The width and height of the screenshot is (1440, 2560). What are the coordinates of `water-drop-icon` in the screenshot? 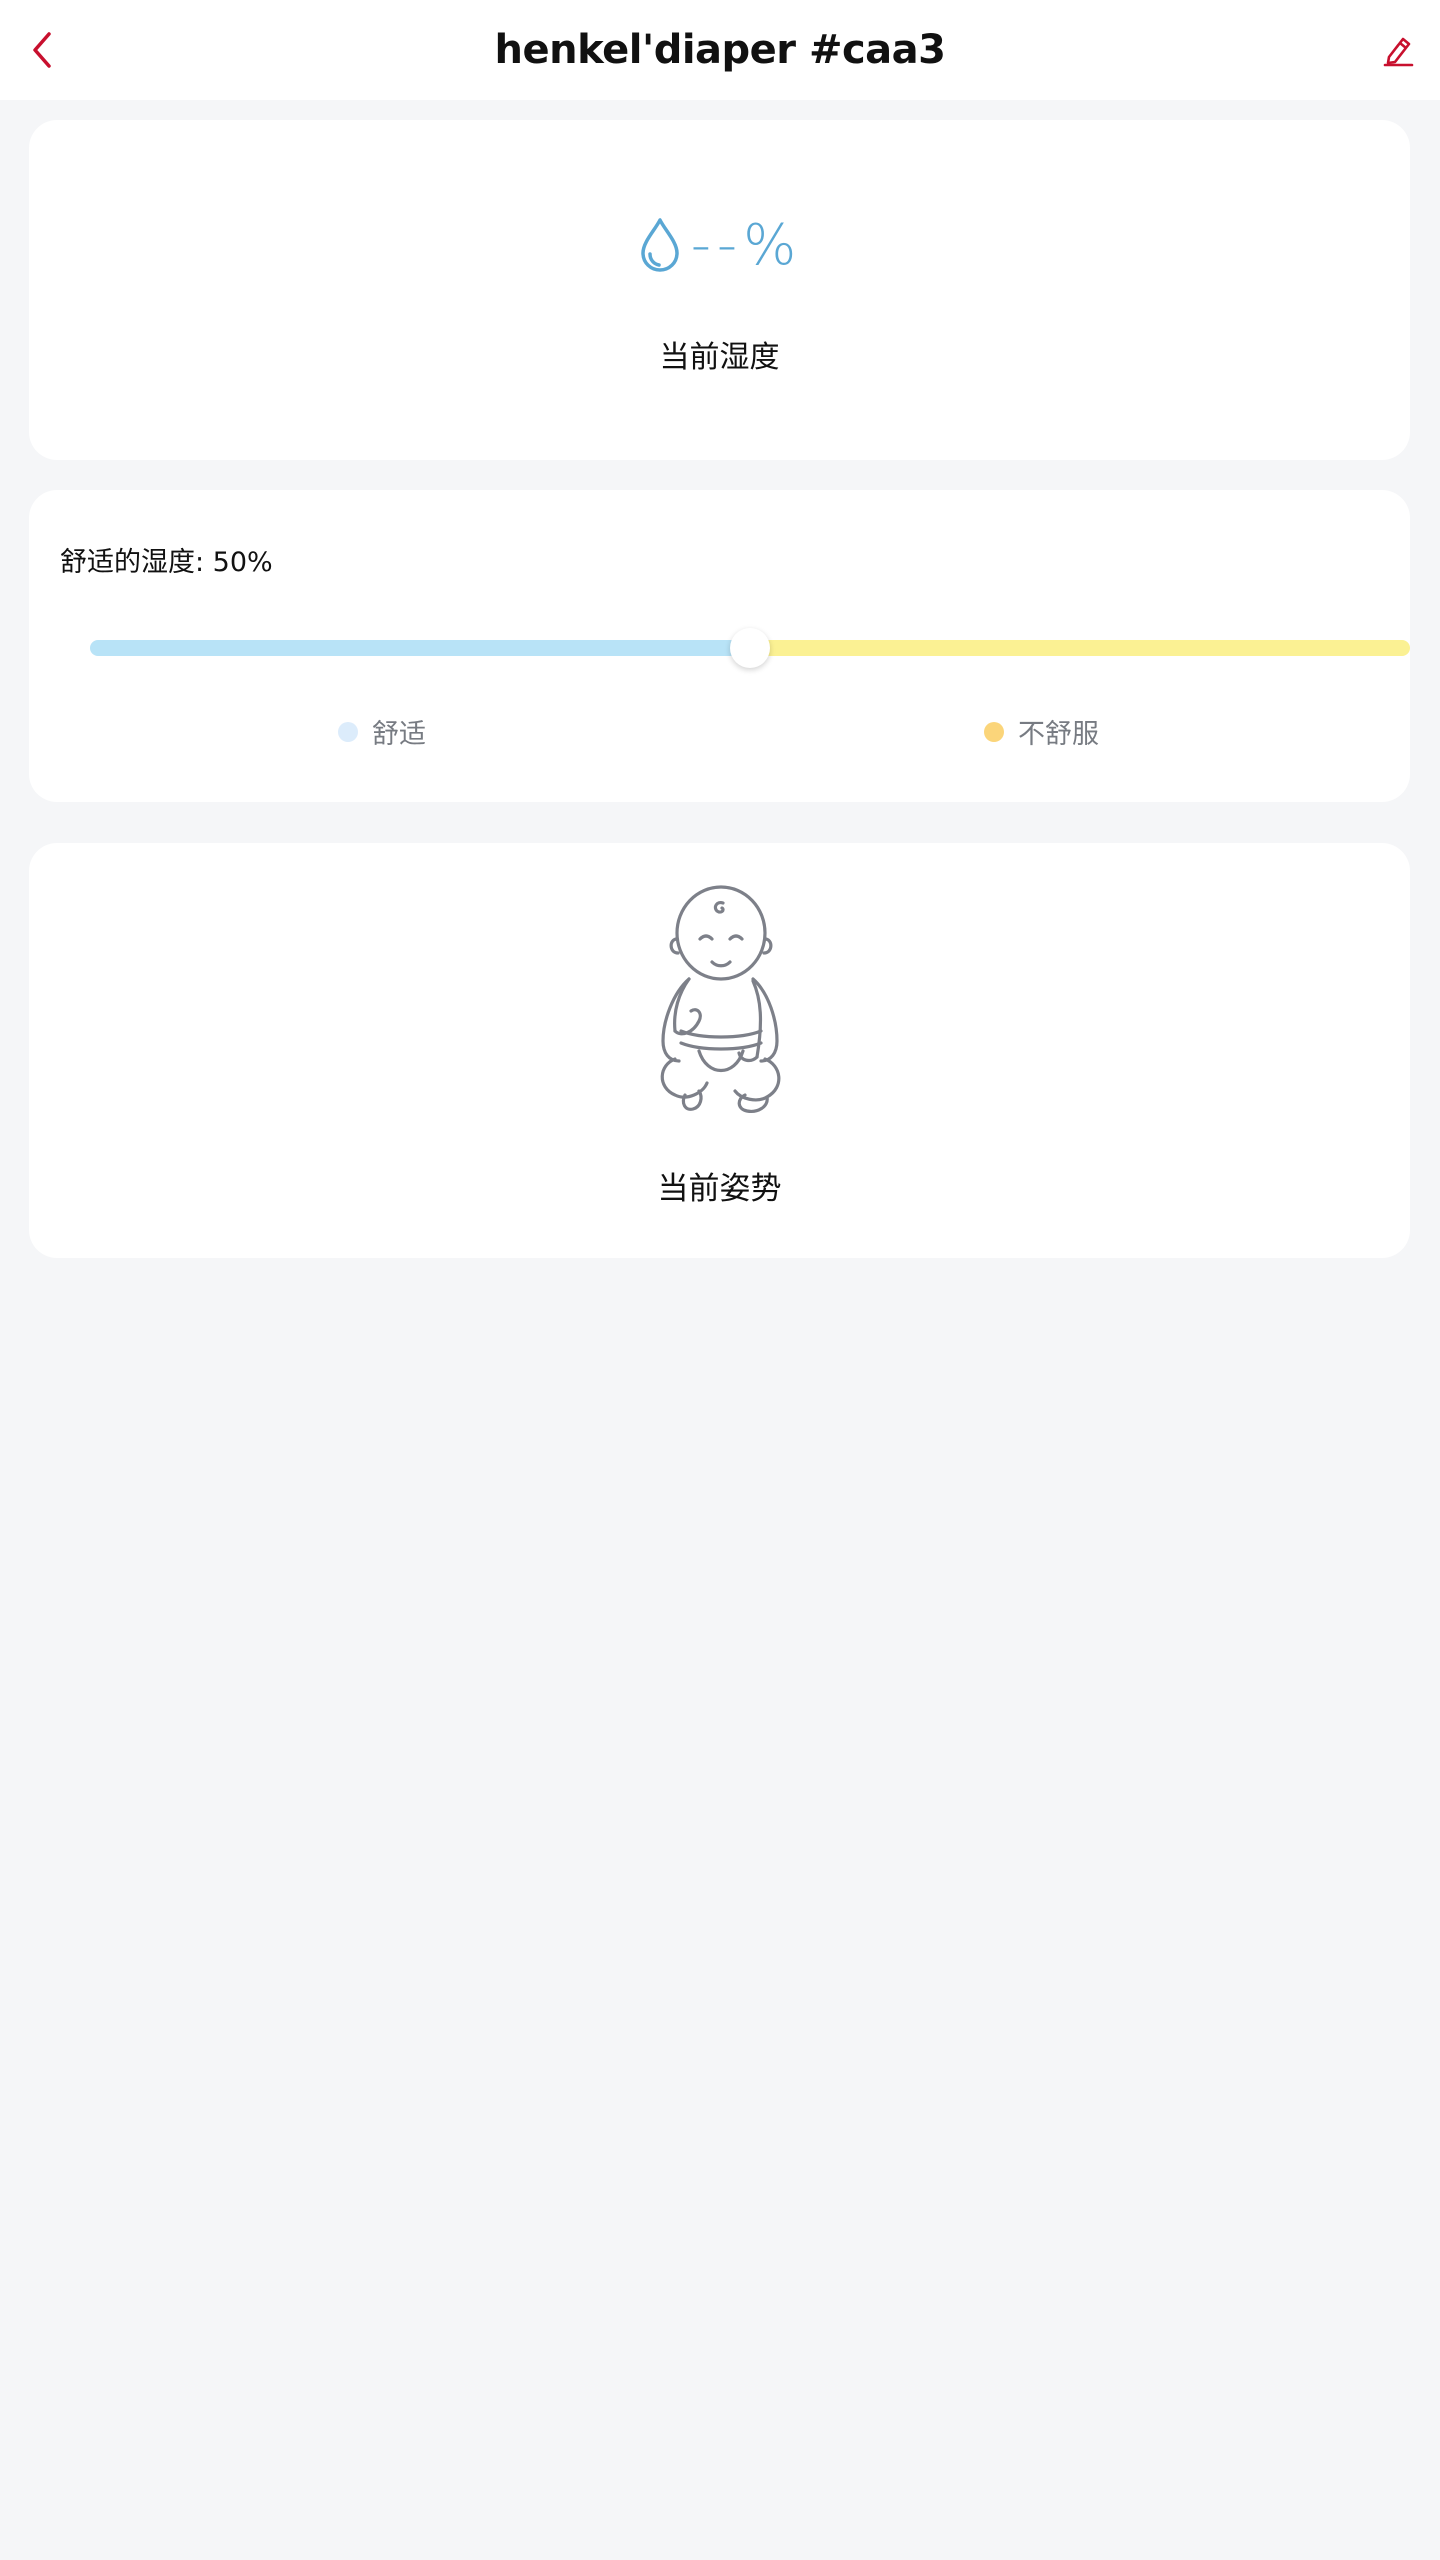 It's located at (659, 245).